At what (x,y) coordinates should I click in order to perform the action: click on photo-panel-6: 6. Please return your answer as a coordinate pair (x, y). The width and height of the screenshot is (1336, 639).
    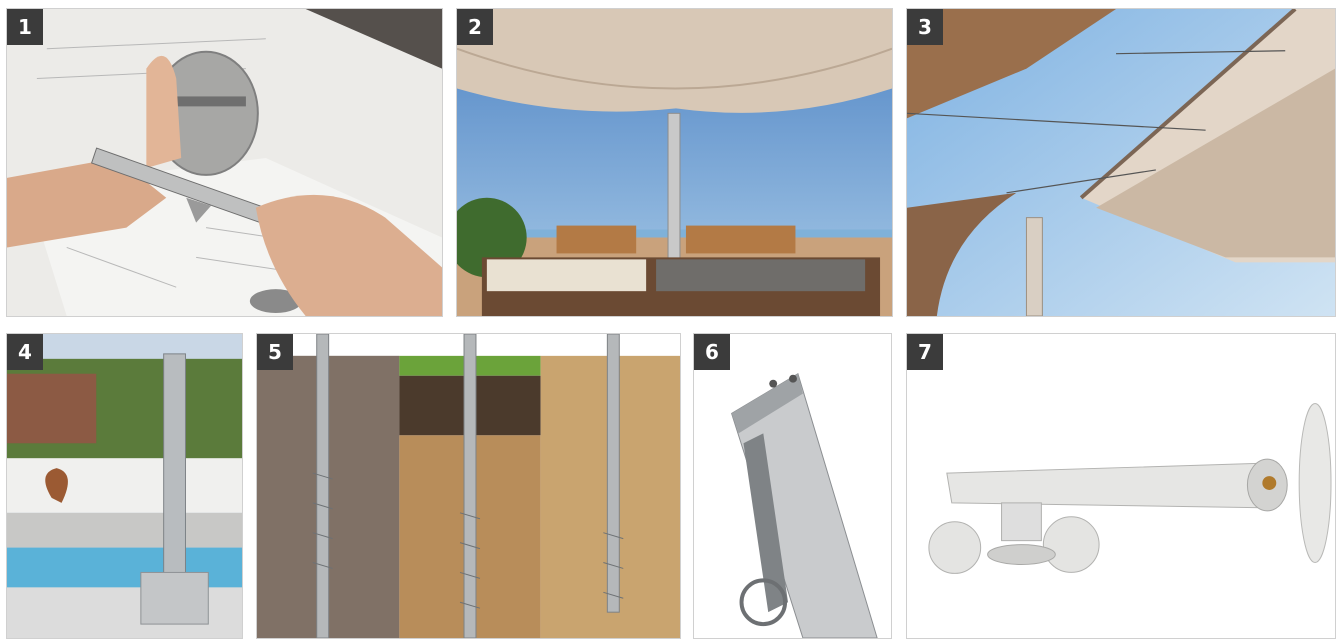
    Looking at the image, I should click on (792, 486).